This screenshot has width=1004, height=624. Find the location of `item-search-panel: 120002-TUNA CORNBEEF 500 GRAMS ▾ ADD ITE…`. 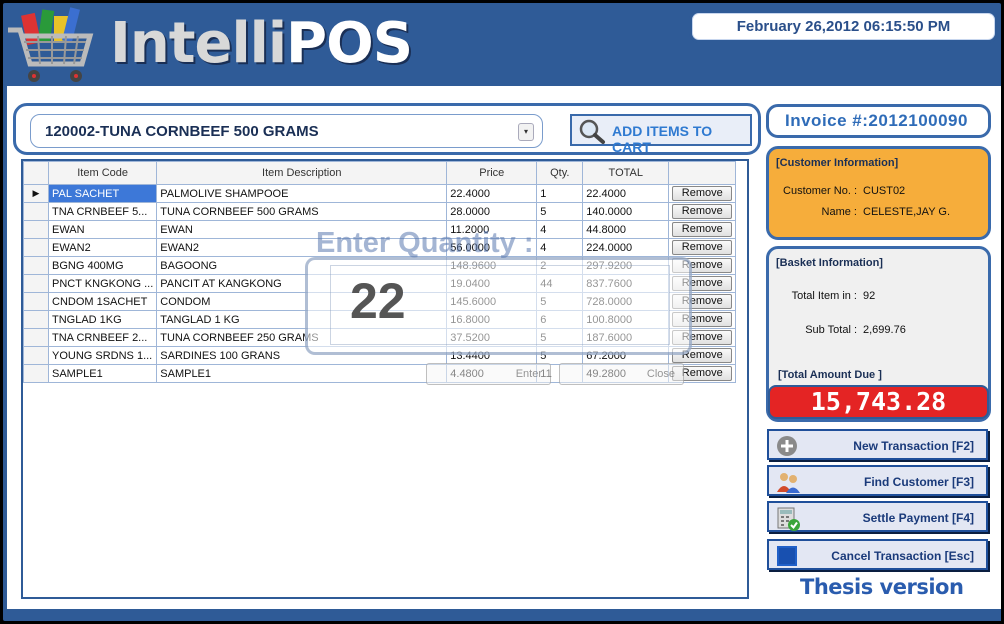

item-search-panel: 120002-TUNA CORNBEEF 500 GRAMS ▾ ADD ITE… is located at coordinates (387, 129).